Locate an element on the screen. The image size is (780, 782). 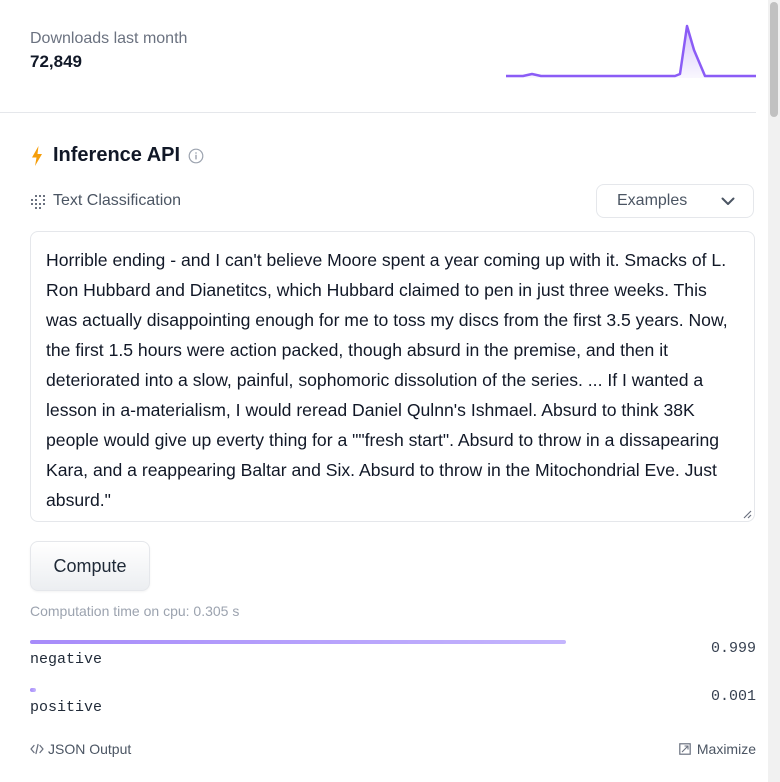
downloads-label: Downloads last month is located at coordinates (109, 38).